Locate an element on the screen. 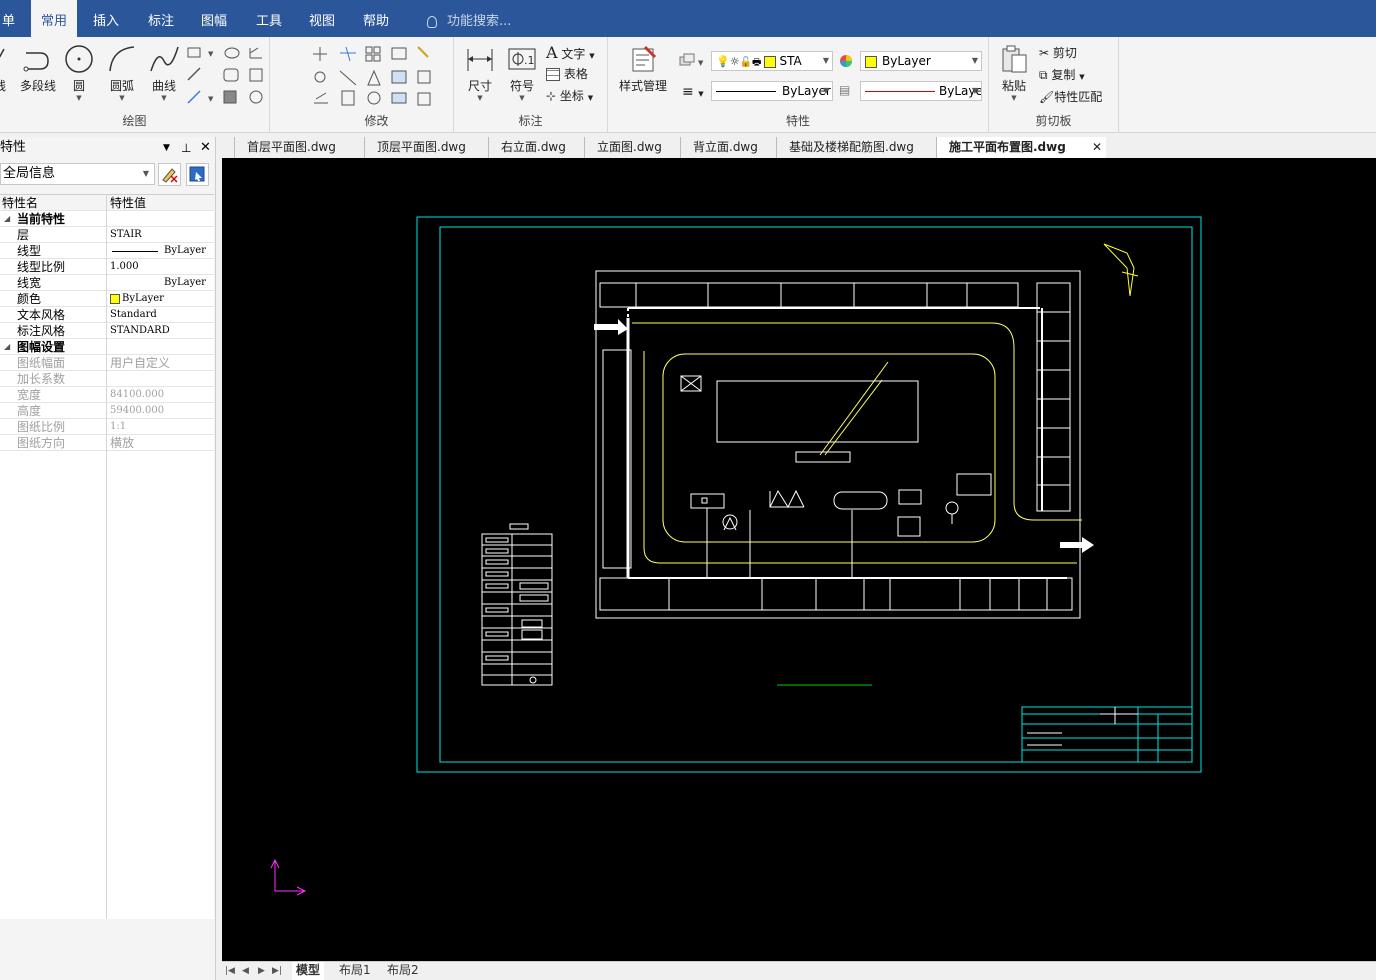 The width and height of the screenshot is (1376, 980). tab-label: 基础及楼梯配筋图.dwg is located at coordinates (851, 147).